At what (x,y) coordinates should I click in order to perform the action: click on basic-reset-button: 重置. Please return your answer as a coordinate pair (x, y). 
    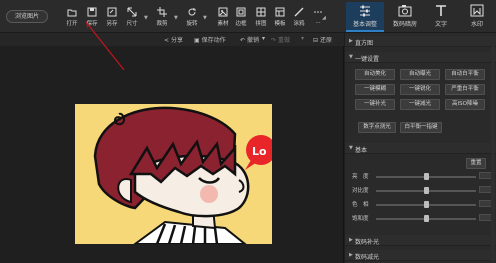
    Looking at the image, I should click on (476, 163).